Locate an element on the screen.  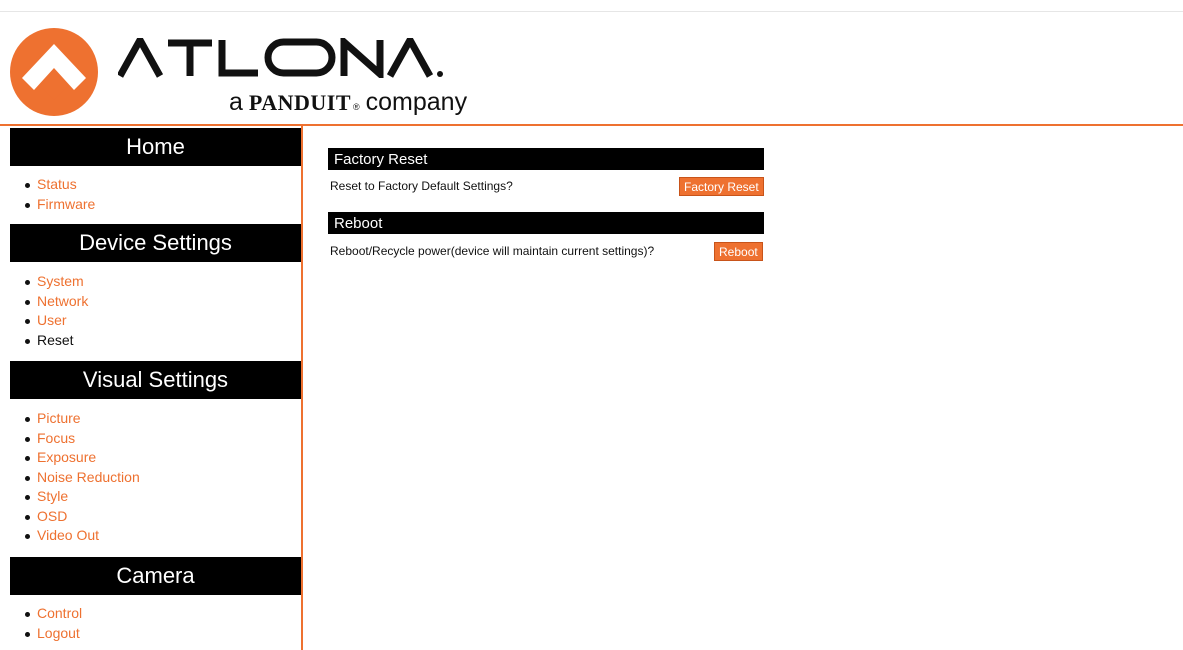
list-item: Video Out is located at coordinates (82, 536).